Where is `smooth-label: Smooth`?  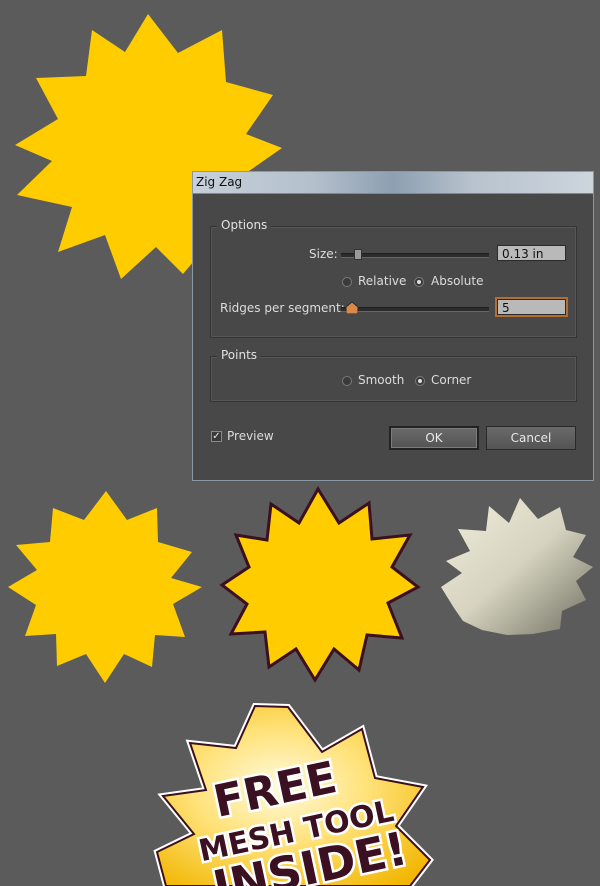
smooth-label: Smooth is located at coordinates (381, 380).